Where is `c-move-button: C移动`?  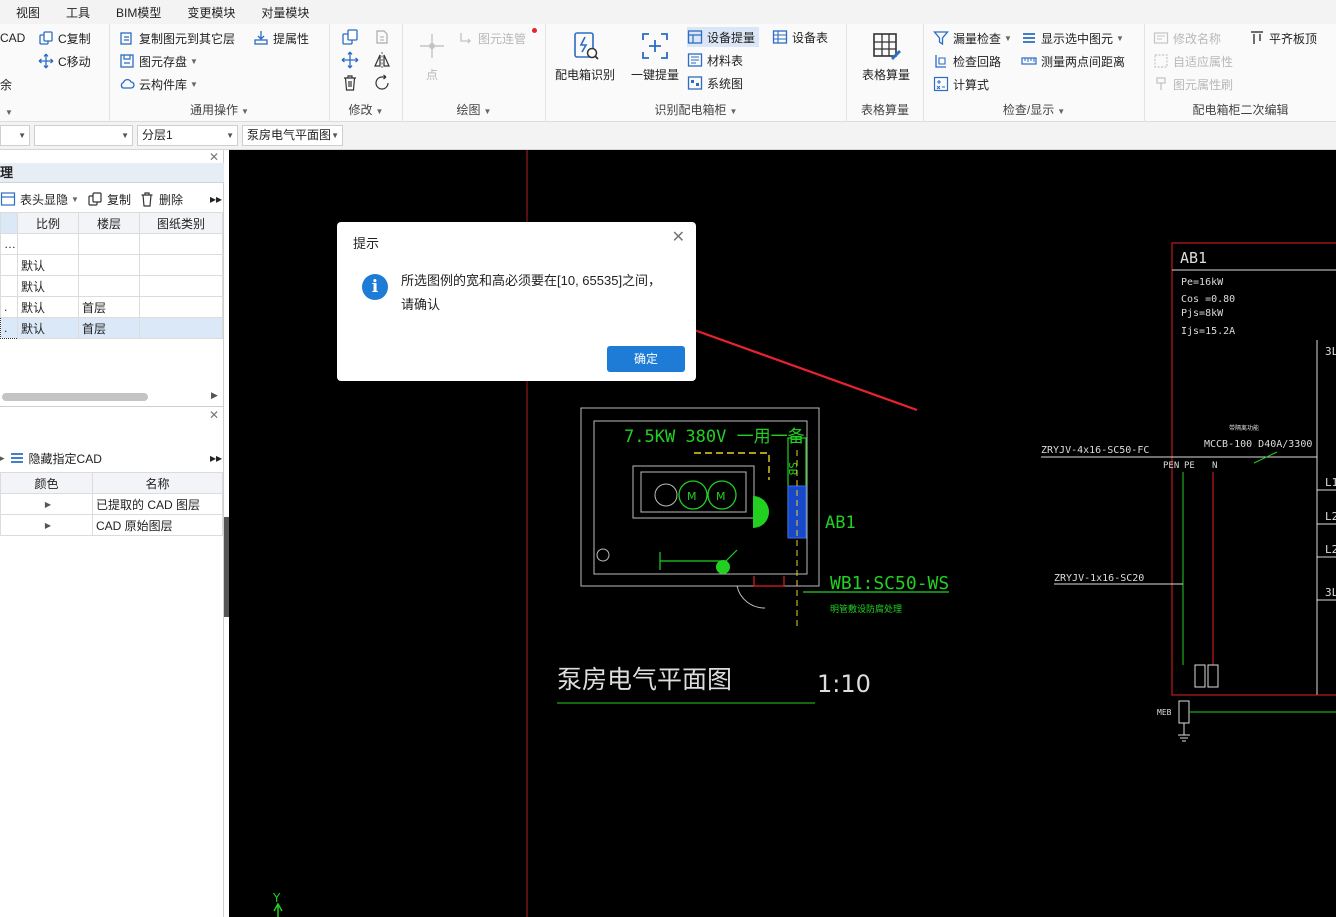
c-move-button: C移动 is located at coordinates (64, 61).